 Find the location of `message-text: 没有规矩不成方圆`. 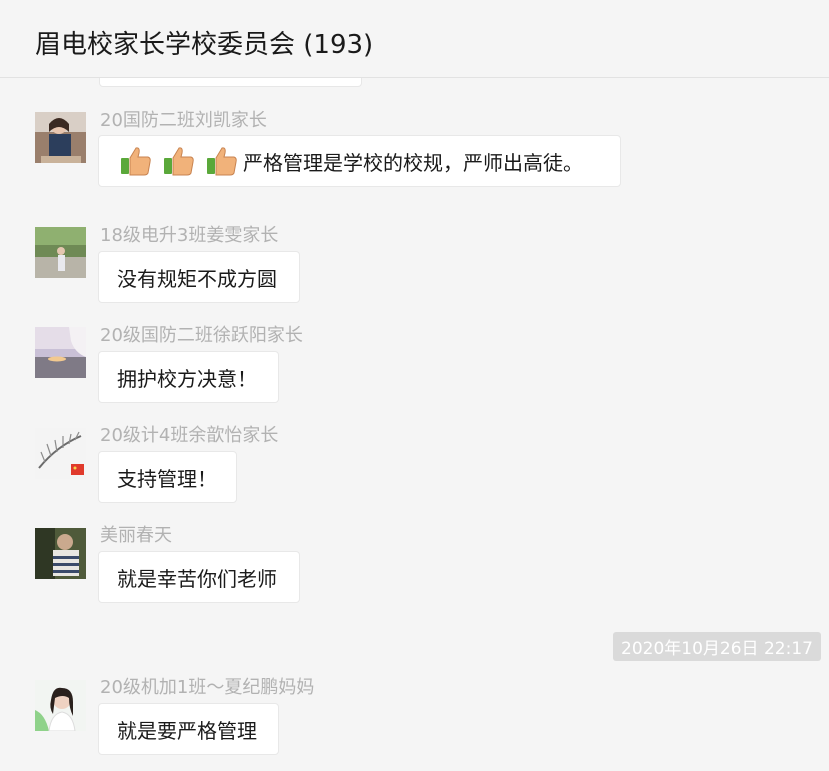

message-text: 没有规矩不成方圆 is located at coordinates (197, 278).